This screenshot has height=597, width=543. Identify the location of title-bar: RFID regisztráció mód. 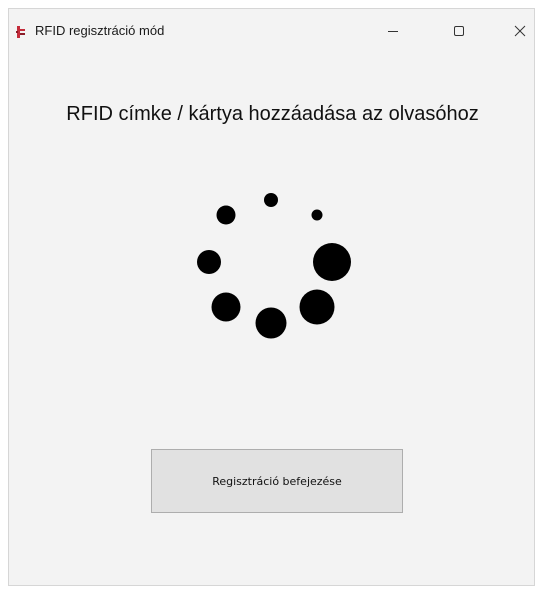
(271, 31).